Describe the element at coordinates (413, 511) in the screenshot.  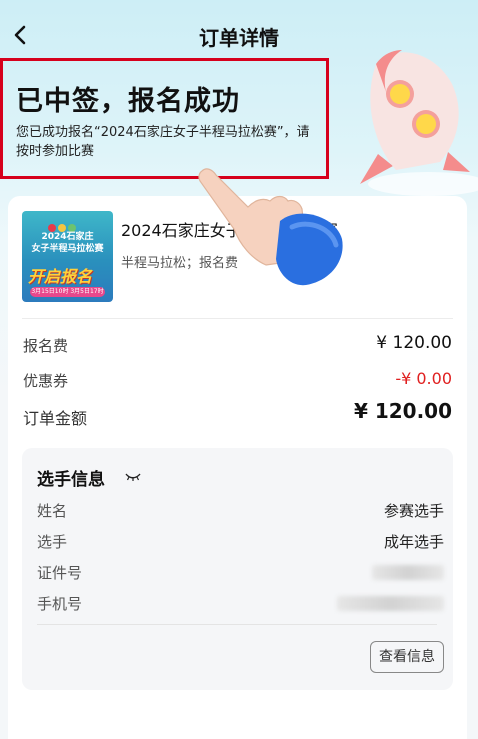
I see `name-value: 参赛选手` at that location.